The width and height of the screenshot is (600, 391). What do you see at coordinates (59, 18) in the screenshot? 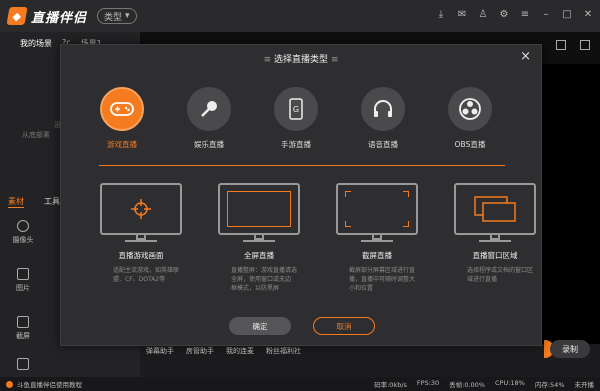
I see `app-title: 直播伴侣` at bounding box center [59, 18].